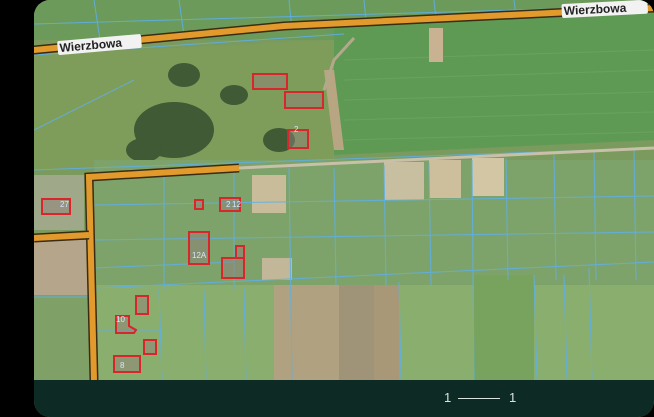  Describe the element at coordinates (120, 319) in the screenshot. I see `building-number: 10` at that location.